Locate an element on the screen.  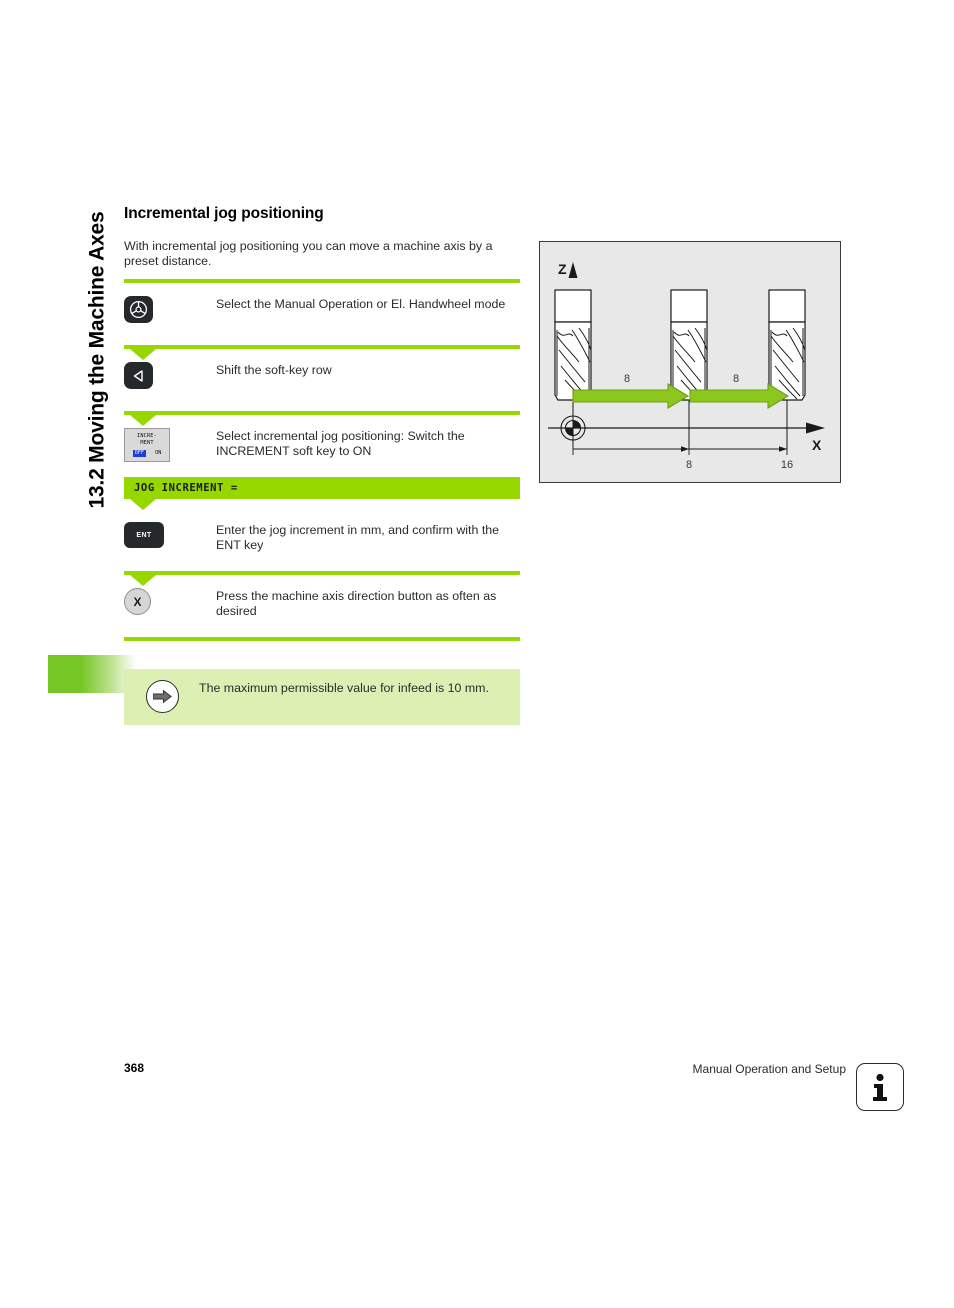
info-icon is located at coordinates (880, 1087).